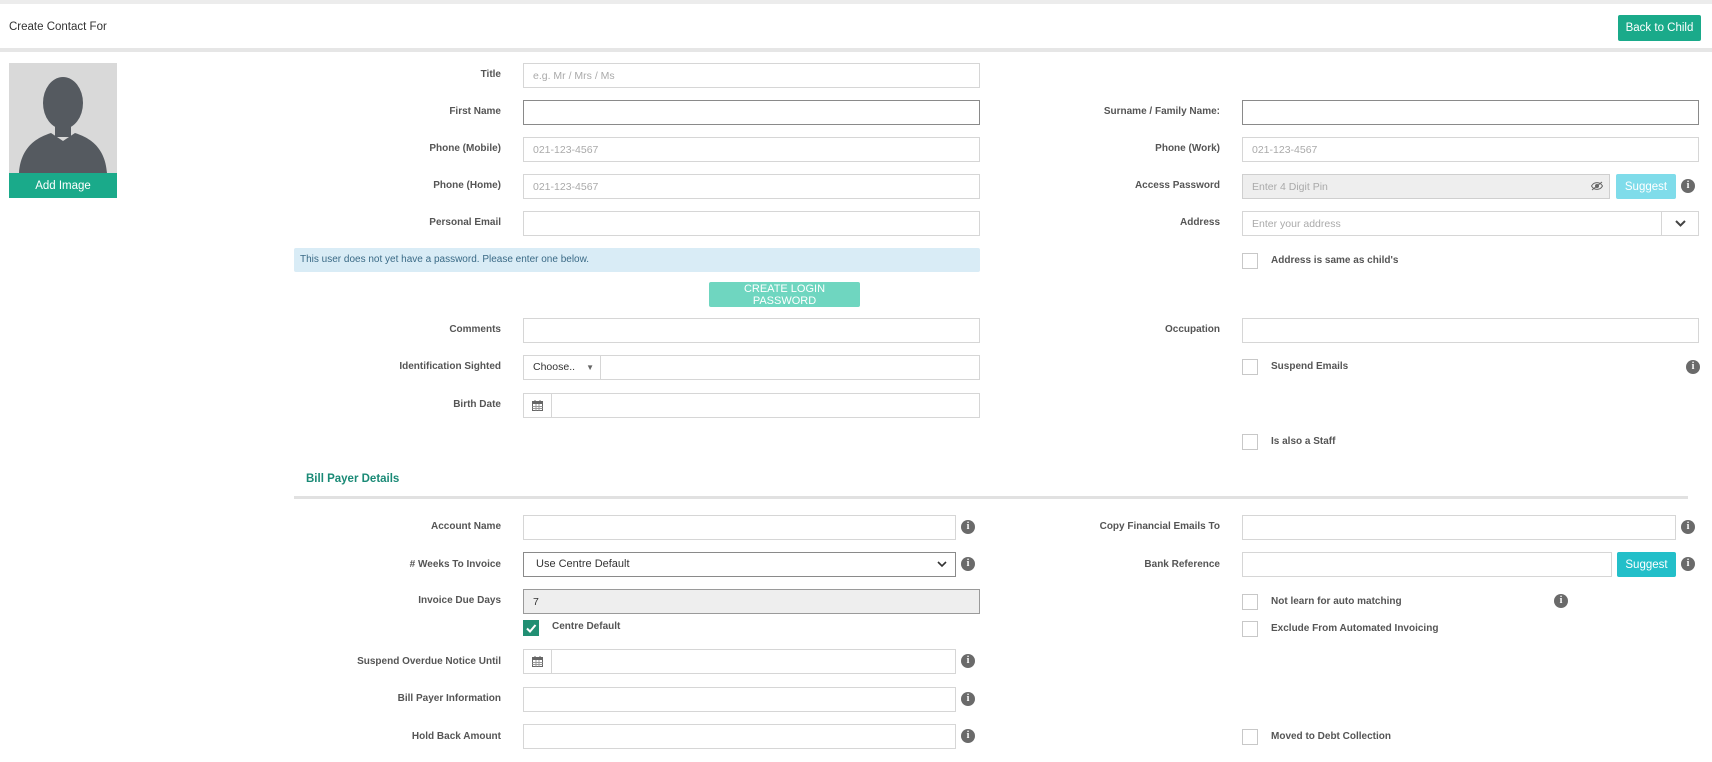  What do you see at coordinates (477, 404) in the screenshot?
I see `birth-date-label: Birth Date` at bounding box center [477, 404].